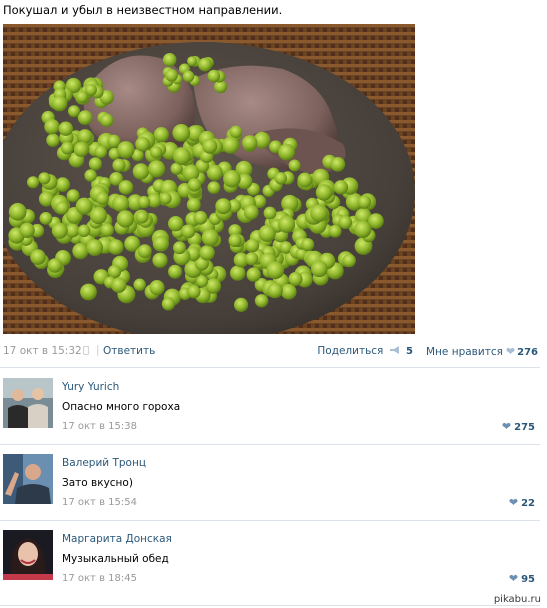 The height and width of the screenshot is (608, 547). Describe the element at coordinates (482, 351) in the screenshot. I see `like-button: Мне нравится ❤ 276` at that location.